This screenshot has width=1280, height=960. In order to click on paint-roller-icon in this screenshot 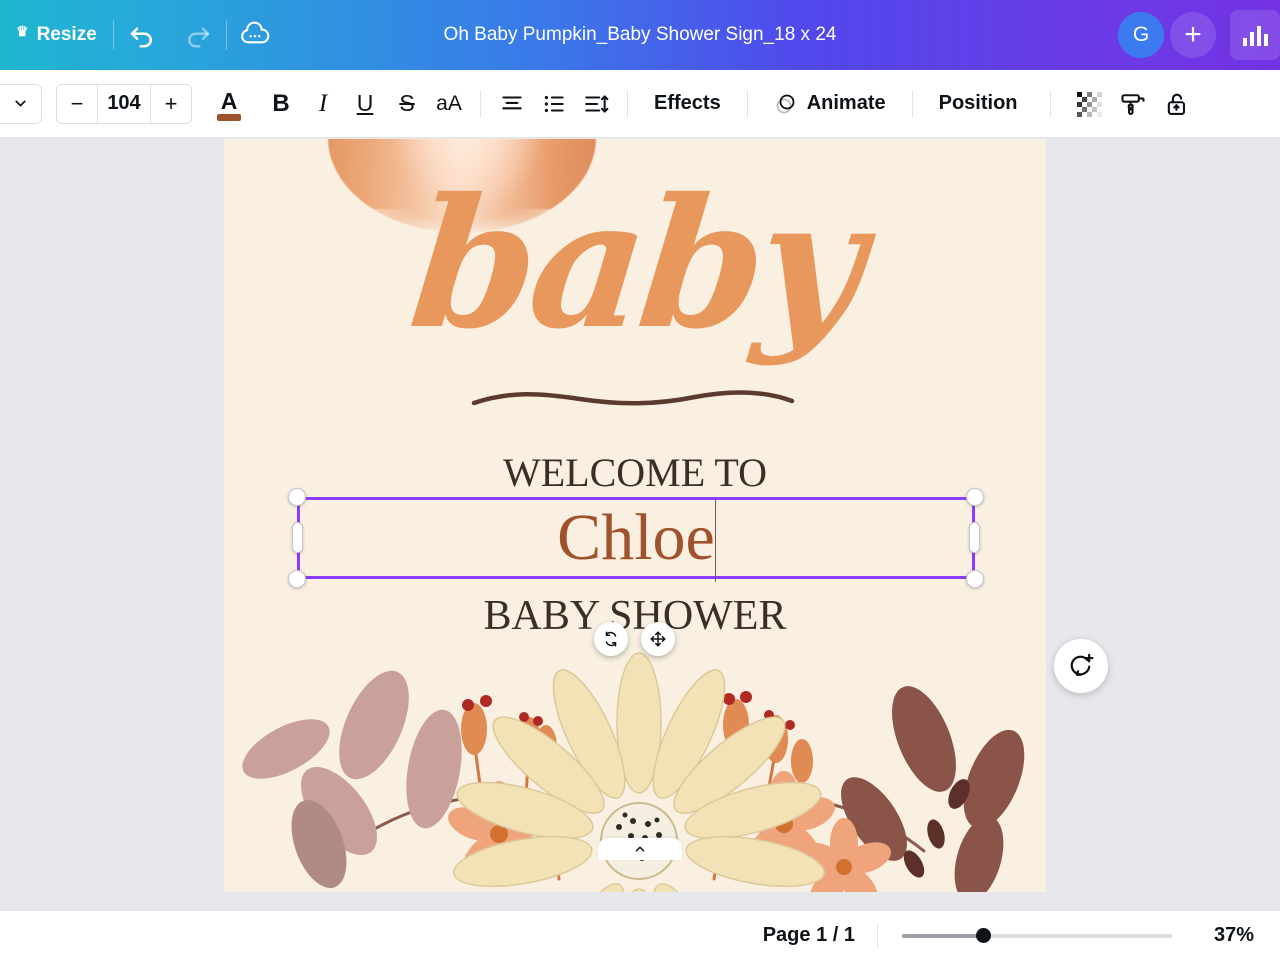, I will do `click(1132, 104)`.